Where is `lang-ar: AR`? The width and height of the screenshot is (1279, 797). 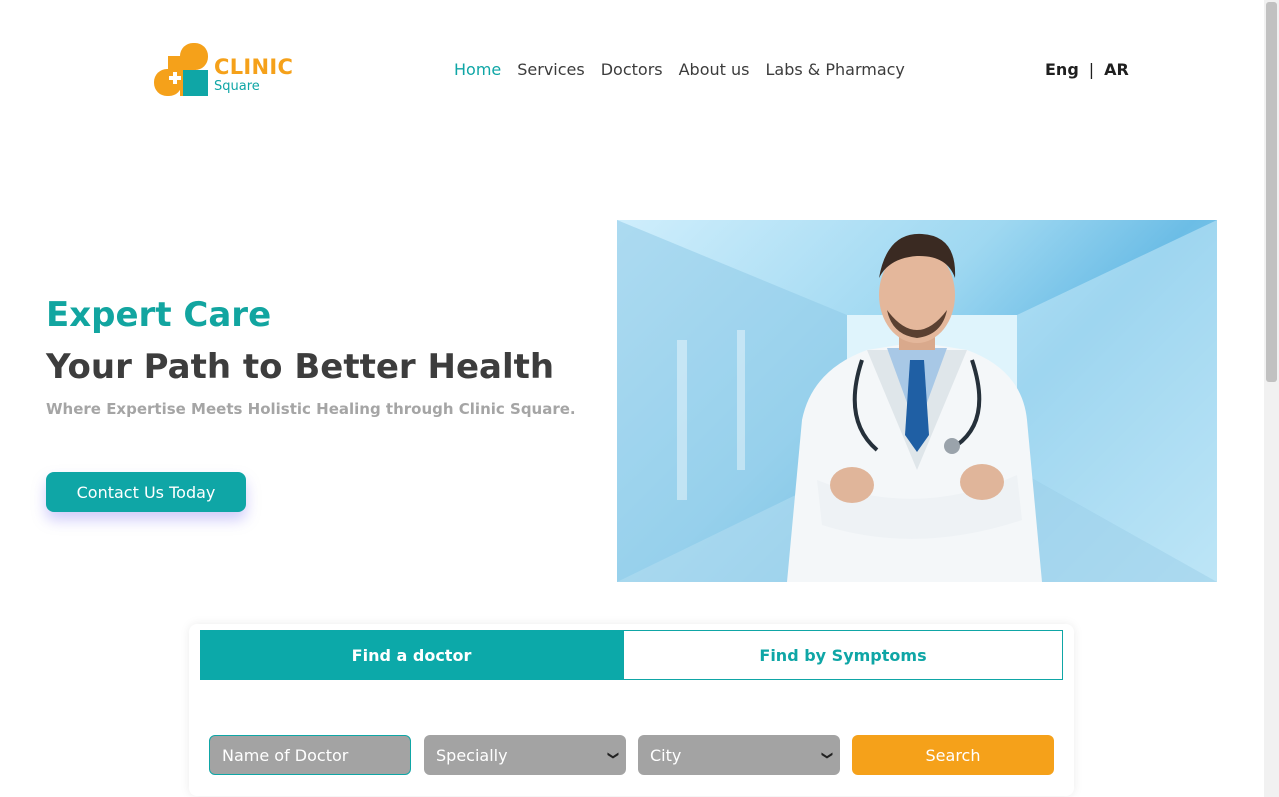
lang-ar: AR is located at coordinates (1116, 69).